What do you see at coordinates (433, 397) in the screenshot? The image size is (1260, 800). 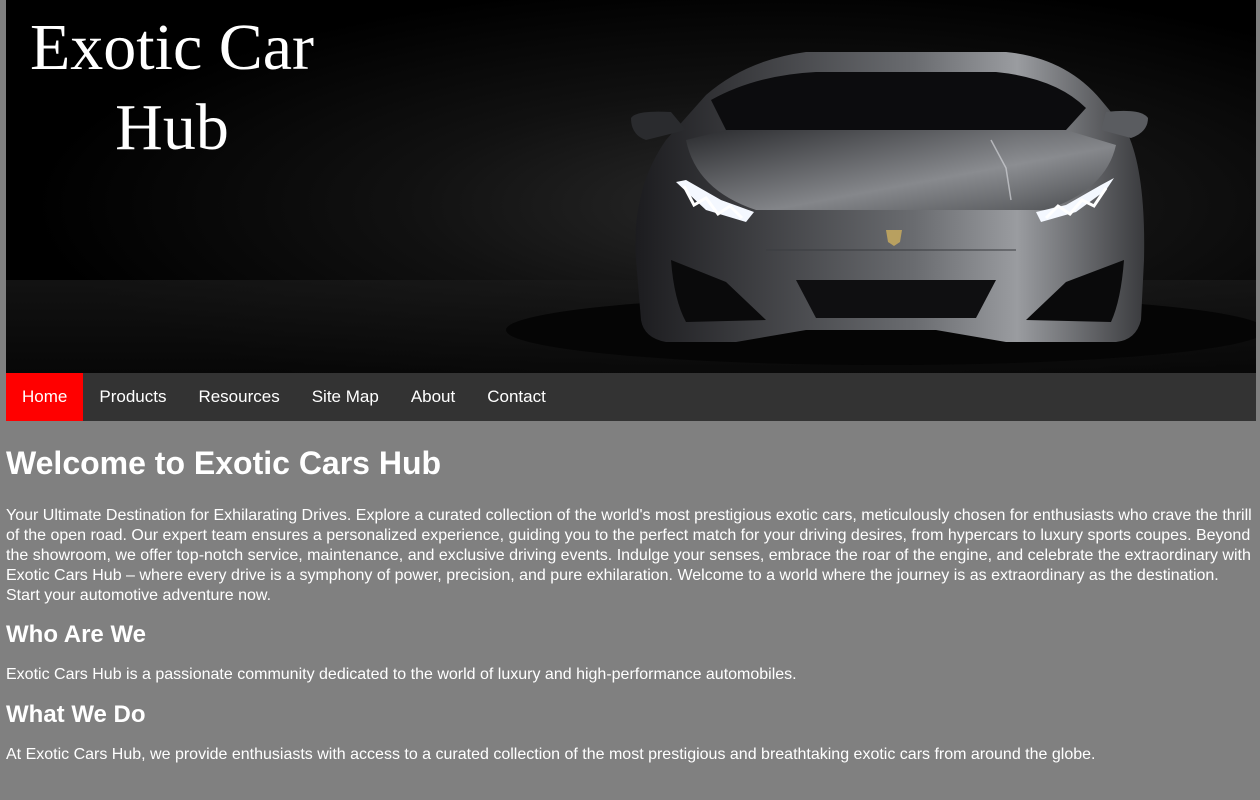 I see `nav-about-link: About` at bounding box center [433, 397].